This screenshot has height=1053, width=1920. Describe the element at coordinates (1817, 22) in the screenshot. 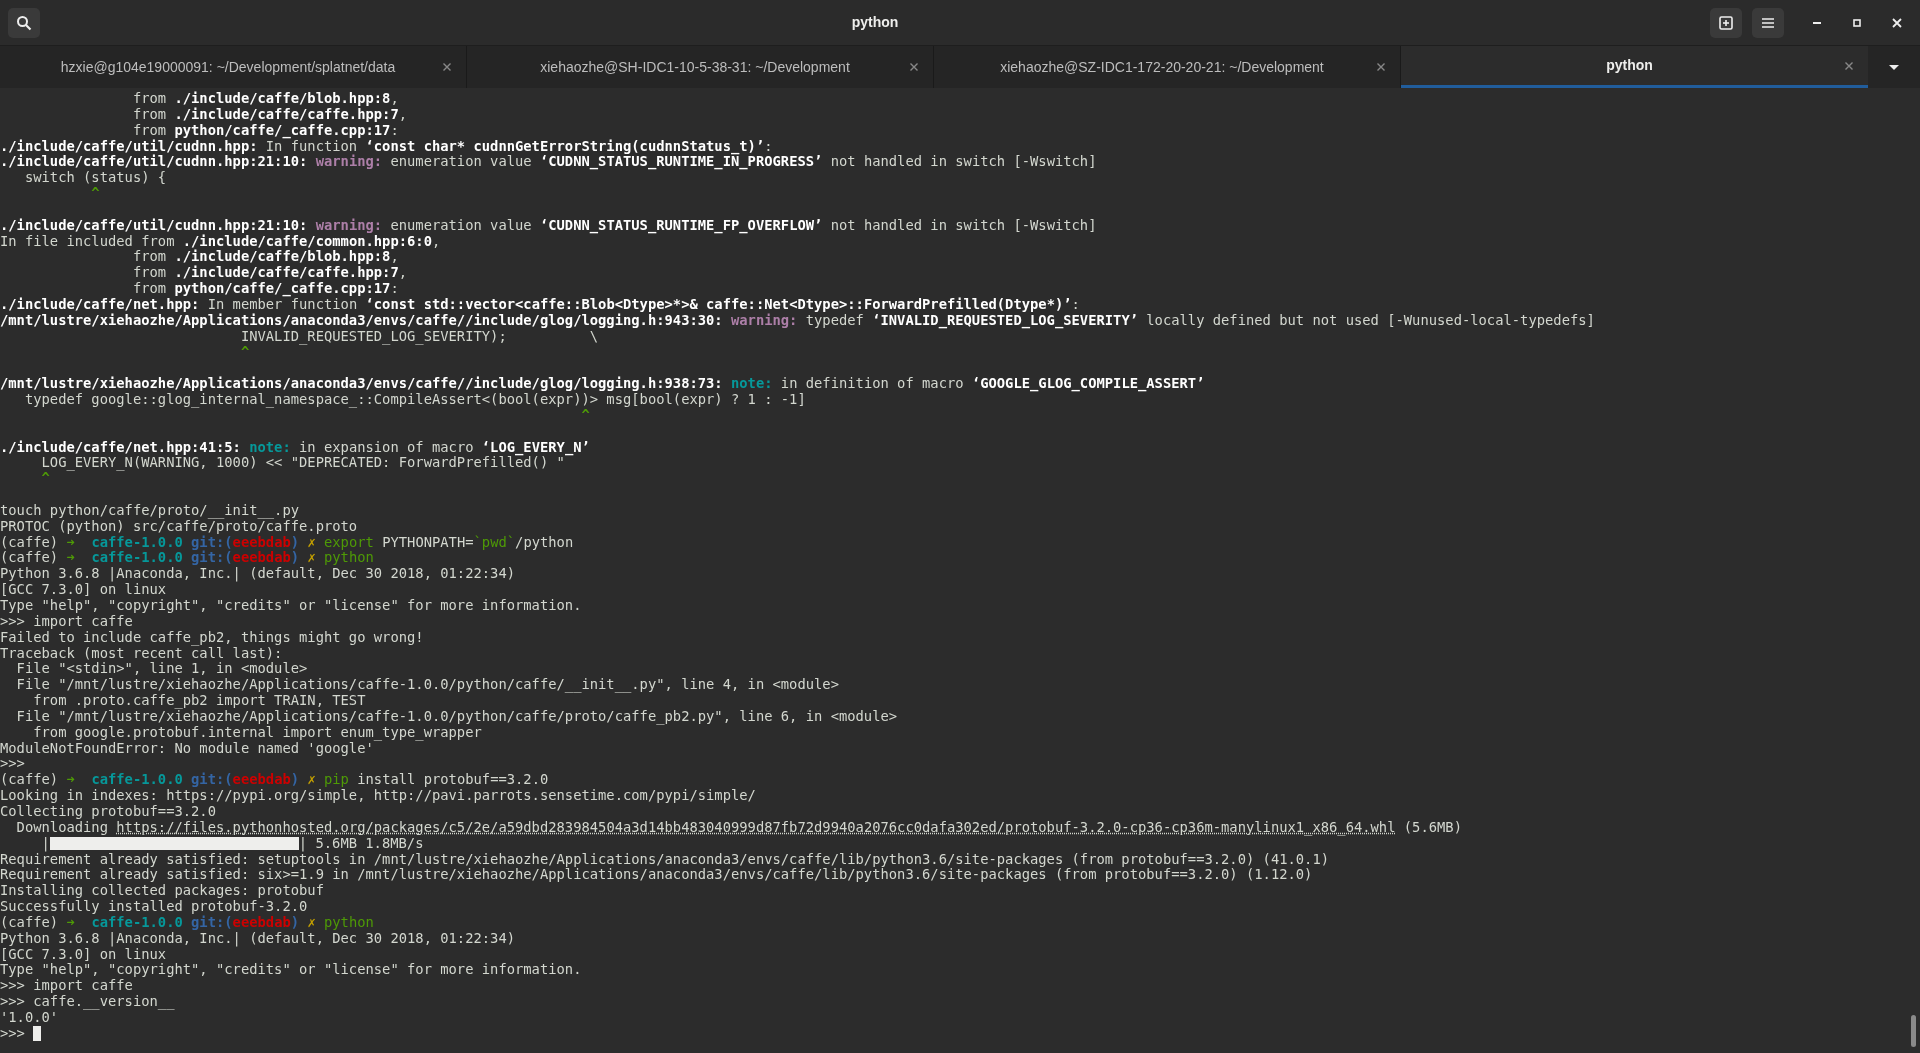

I see `minimize-icon` at that location.